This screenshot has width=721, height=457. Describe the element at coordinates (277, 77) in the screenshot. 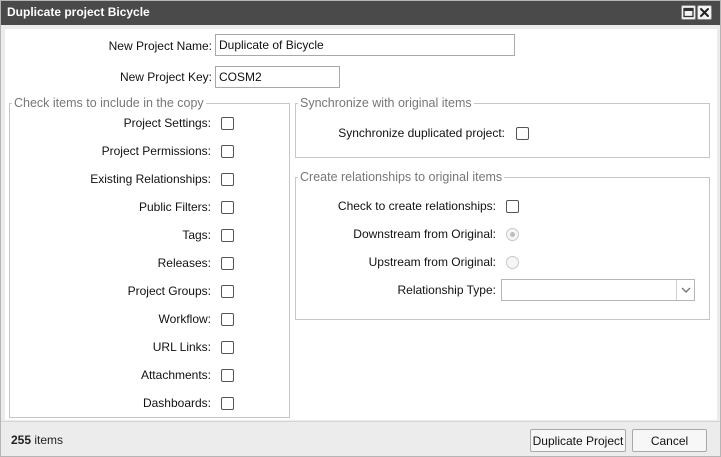

I see `project-key-input` at that location.